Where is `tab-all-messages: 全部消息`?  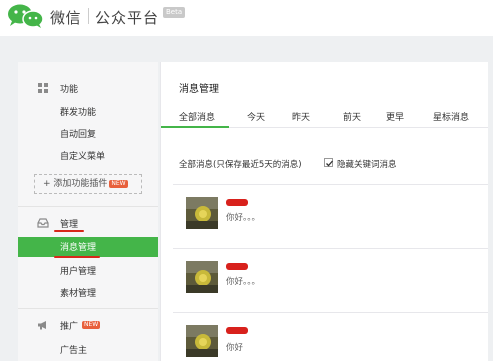 tab-all-messages: 全部消息 is located at coordinates (197, 116).